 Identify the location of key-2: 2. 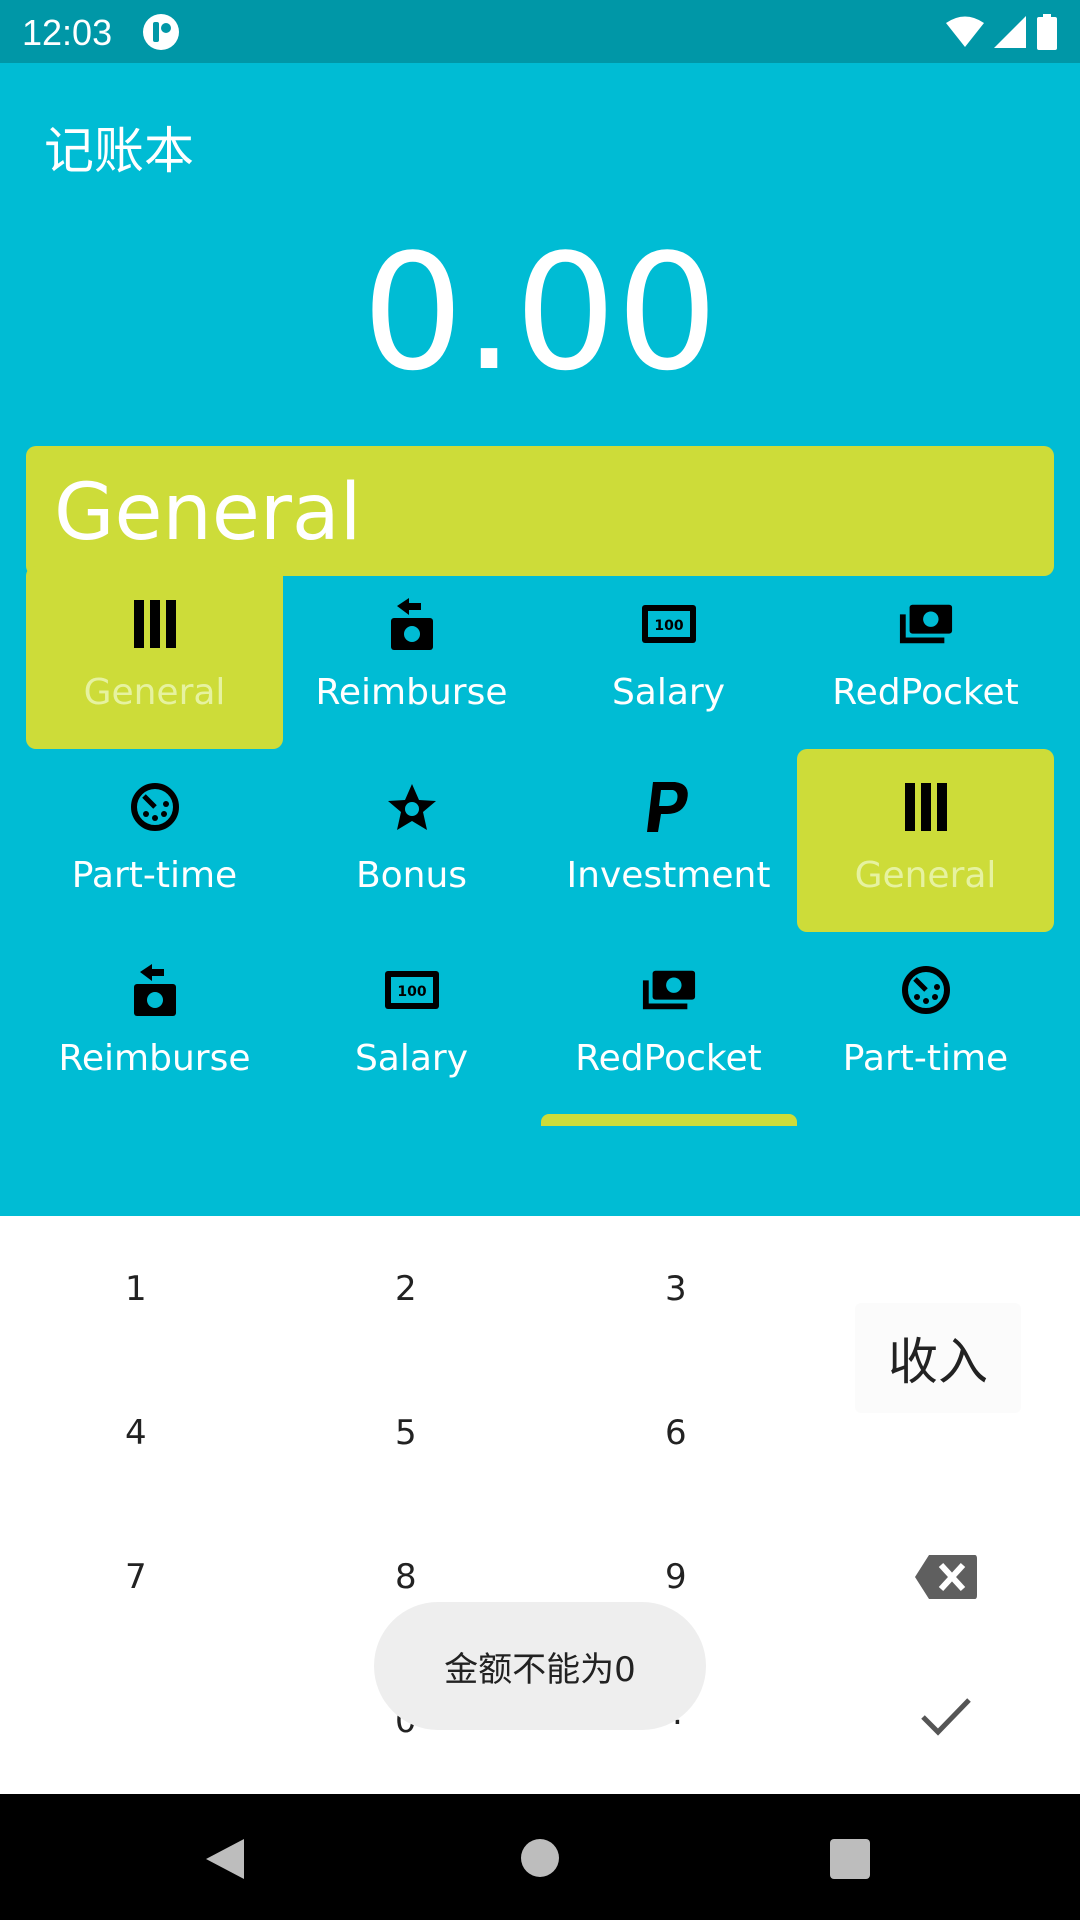
(406, 1289).